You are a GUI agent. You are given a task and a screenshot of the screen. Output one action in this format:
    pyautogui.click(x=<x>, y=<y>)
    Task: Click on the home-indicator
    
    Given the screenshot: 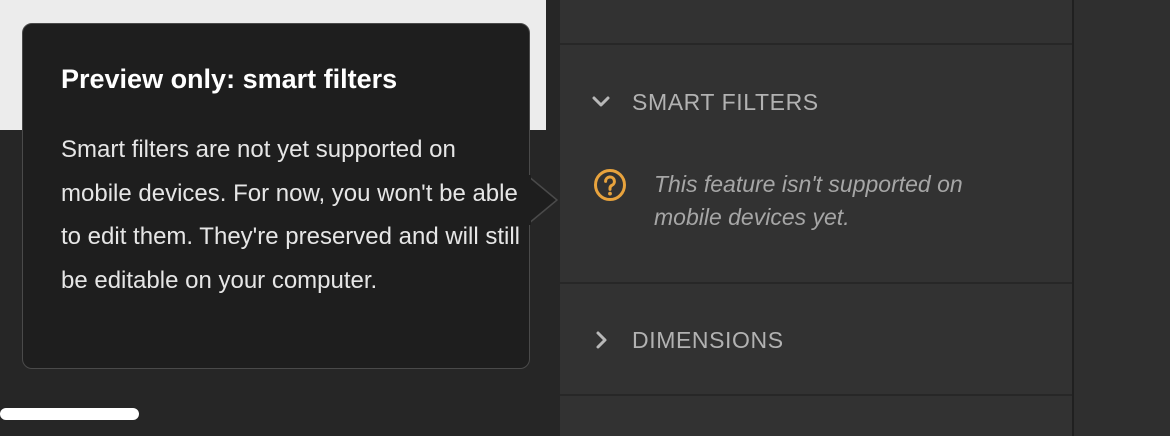 What is the action you would take?
    pyautogui.click(x=69, y=414)
    